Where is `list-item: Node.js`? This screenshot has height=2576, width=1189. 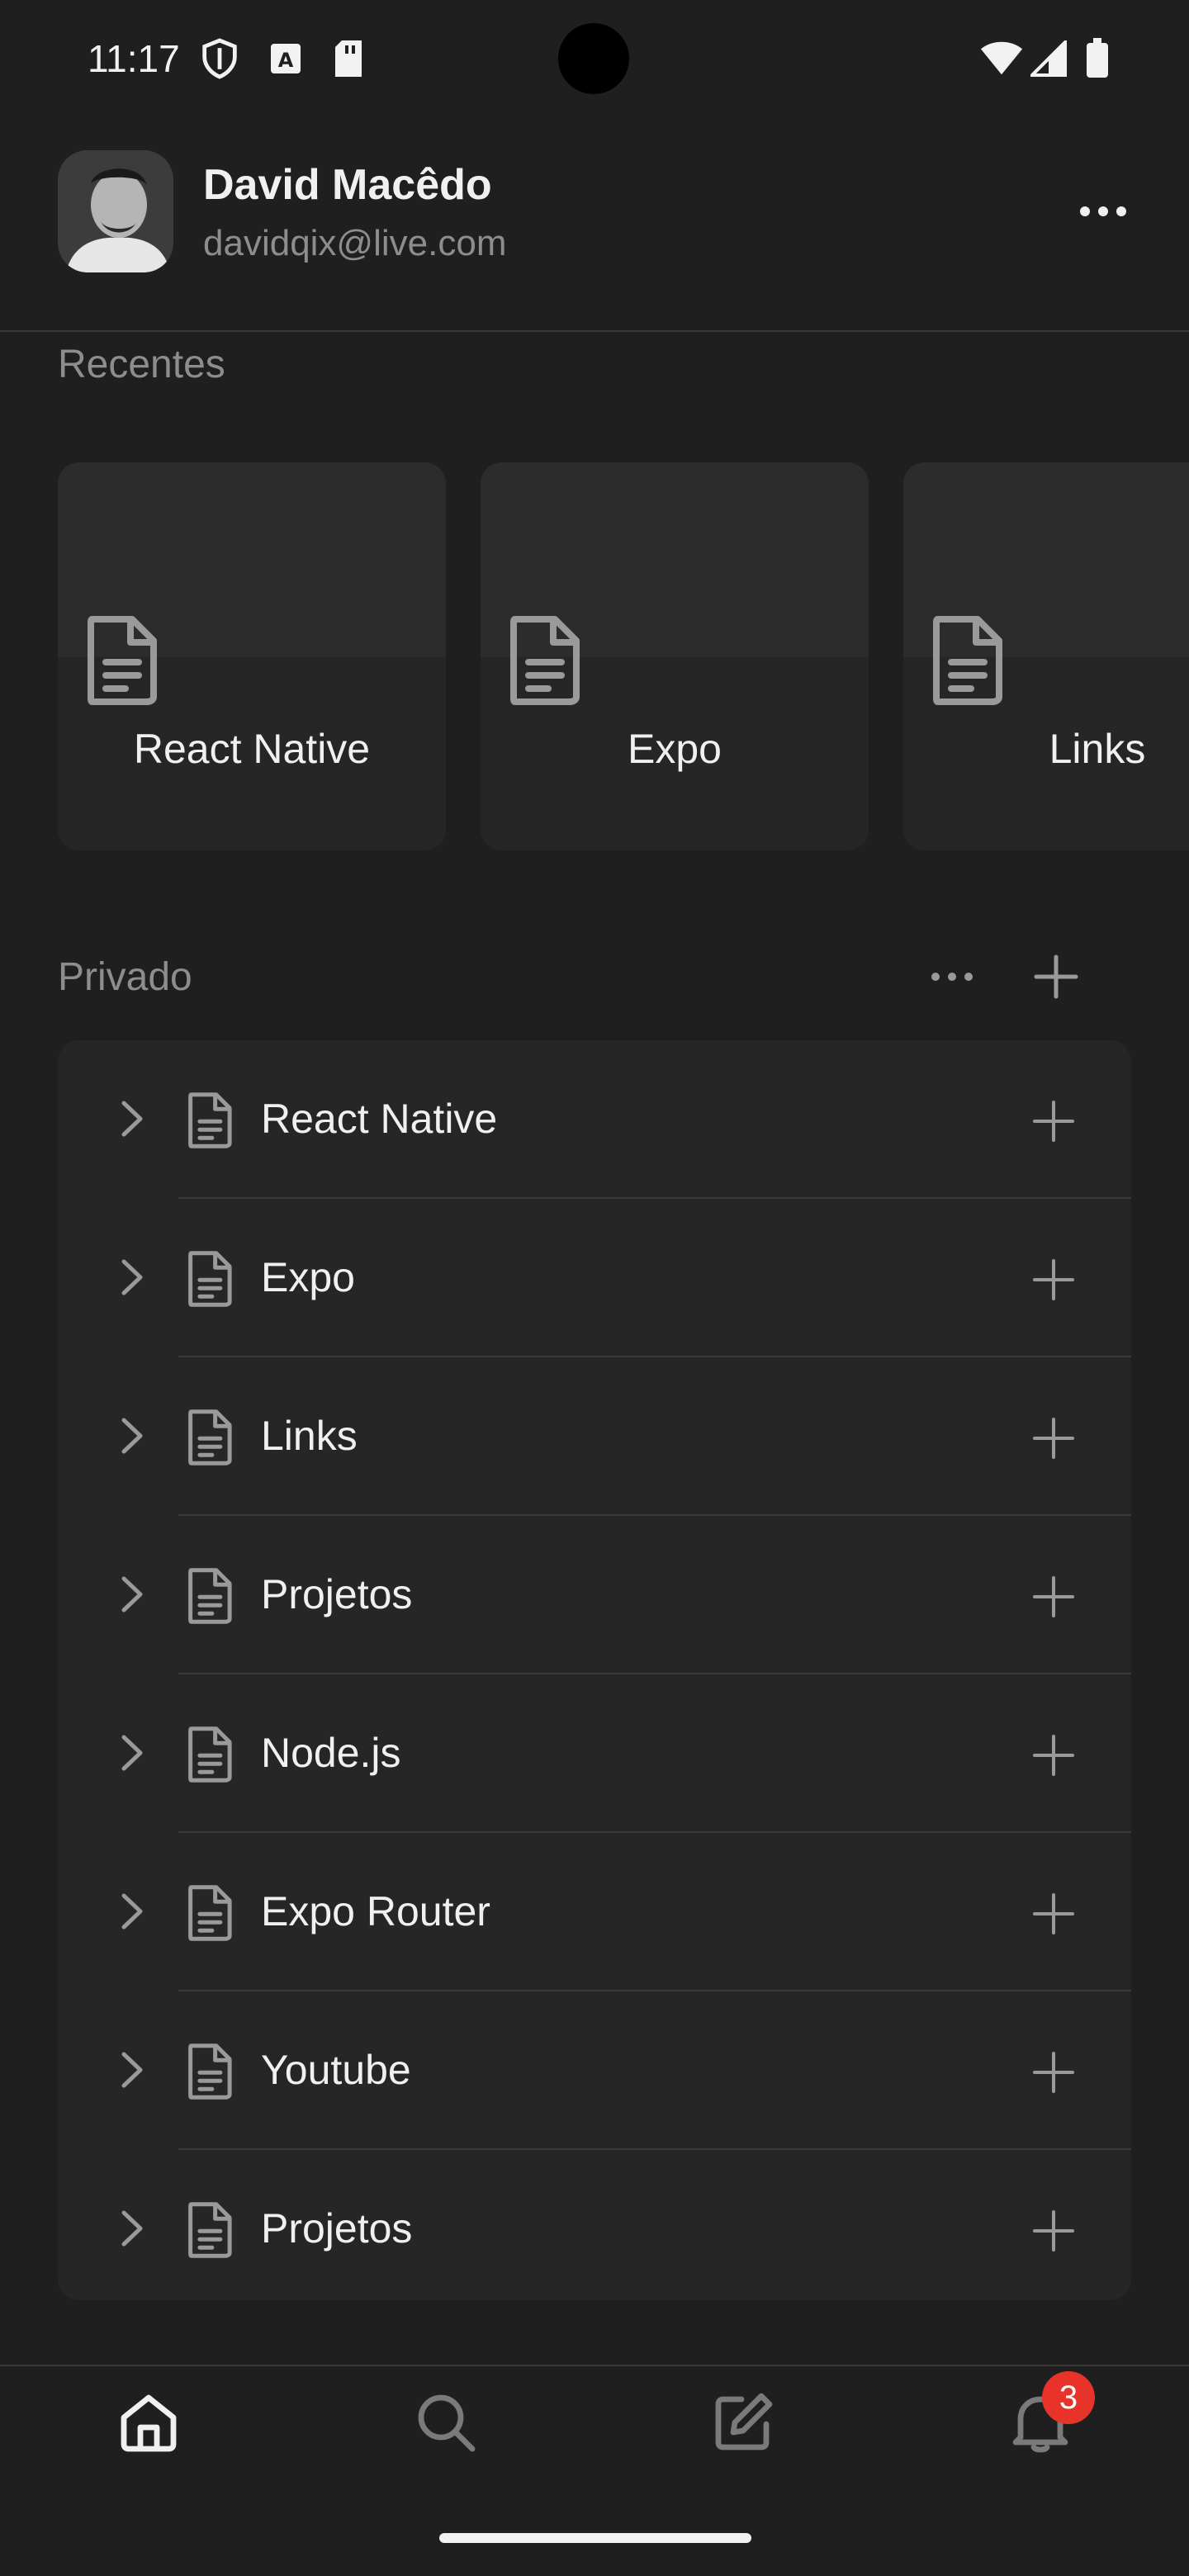
list-item: Node.js is located at coordinates (594, 1753).